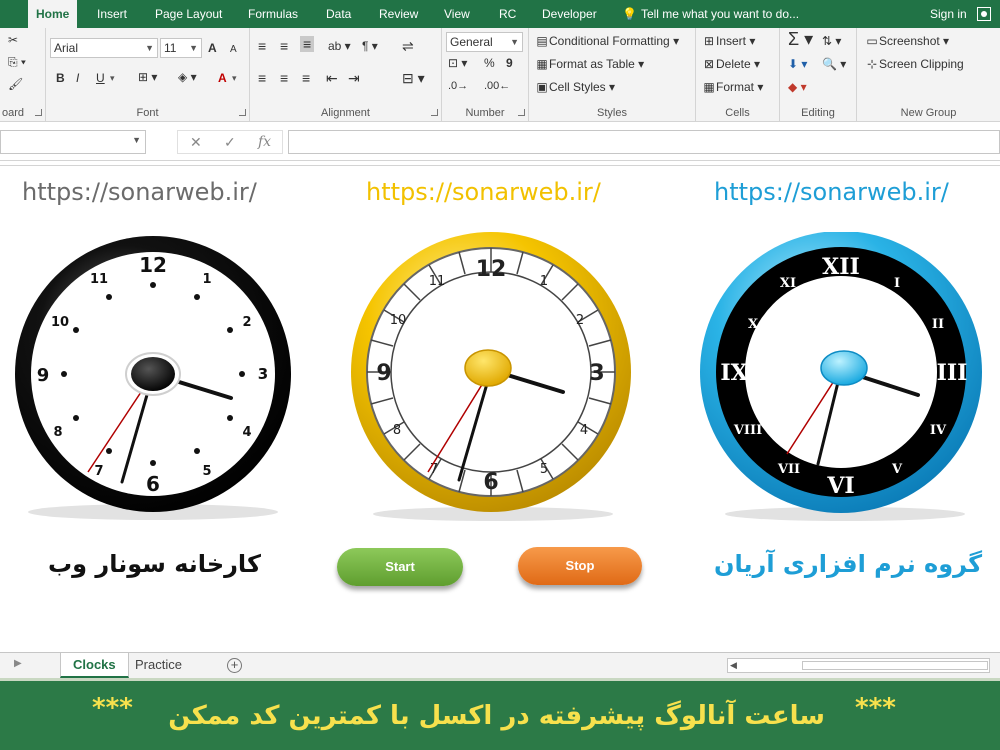  What do you see at coordinates (507, 14) in the screenshot?
I see `tab-rc: RC` at bounding box center [507, 14].